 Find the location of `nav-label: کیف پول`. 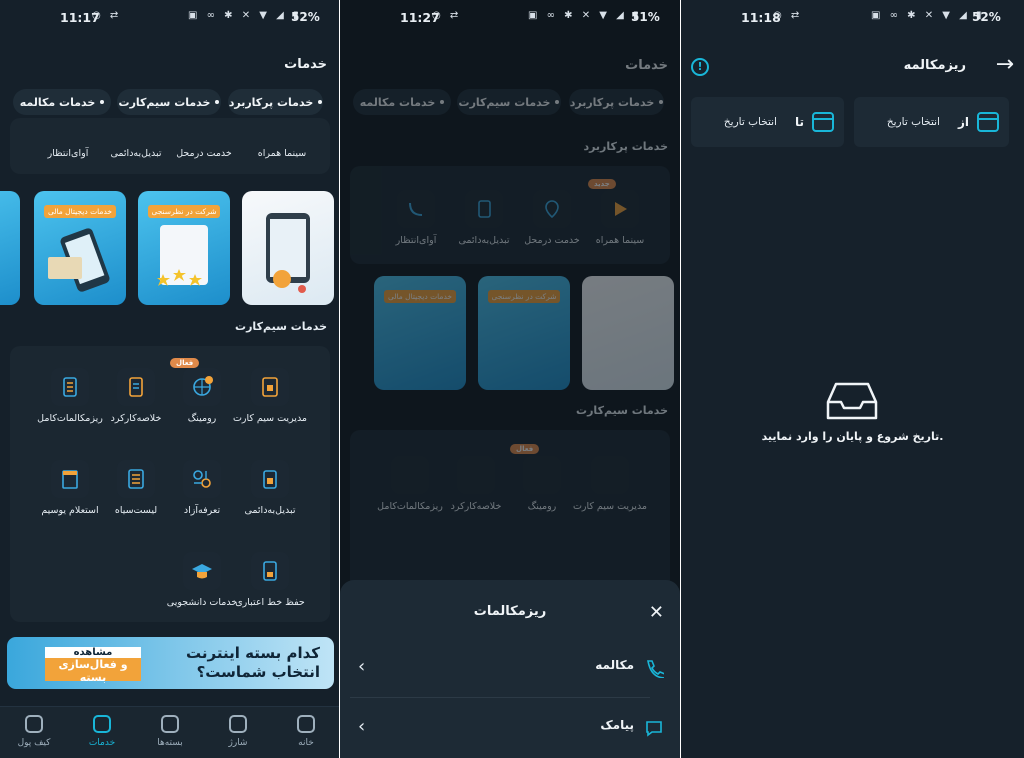

nav-label: کیف پول is located at coordinates (34, 743).